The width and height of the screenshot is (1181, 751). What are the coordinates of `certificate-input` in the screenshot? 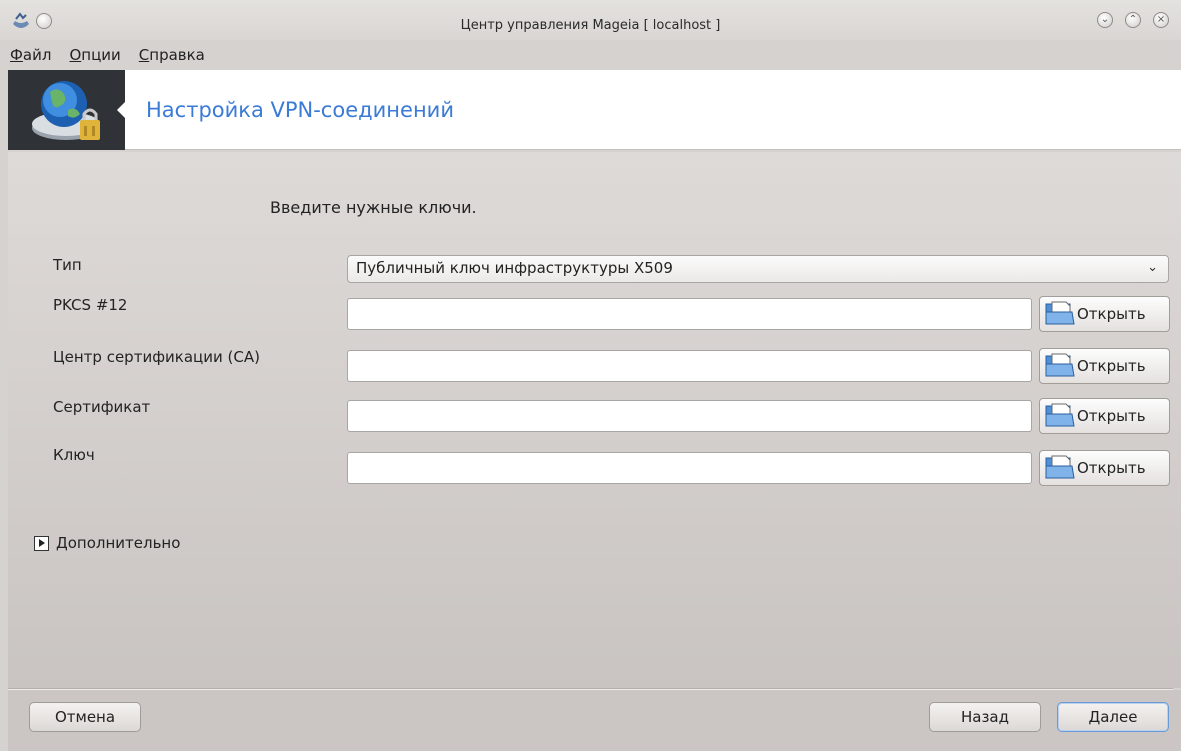 It's located at (689, 416).